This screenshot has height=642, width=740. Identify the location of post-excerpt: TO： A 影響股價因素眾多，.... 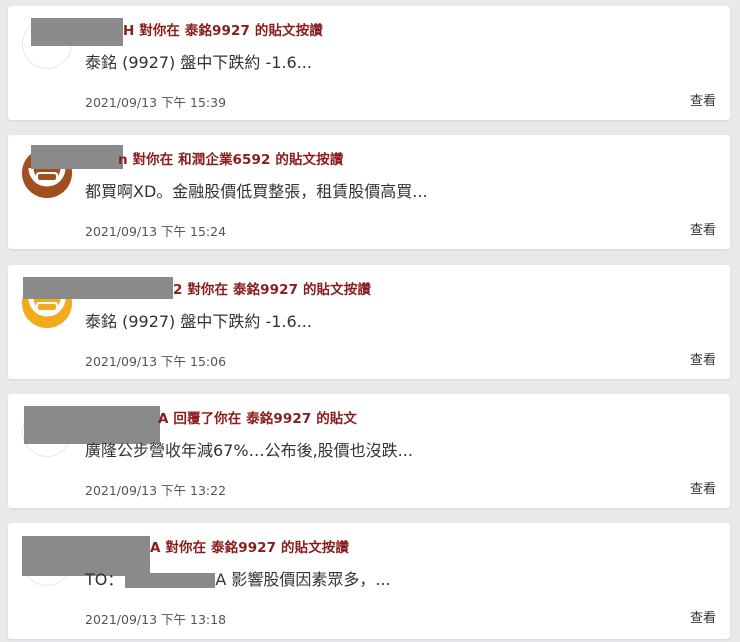
(238, 578).